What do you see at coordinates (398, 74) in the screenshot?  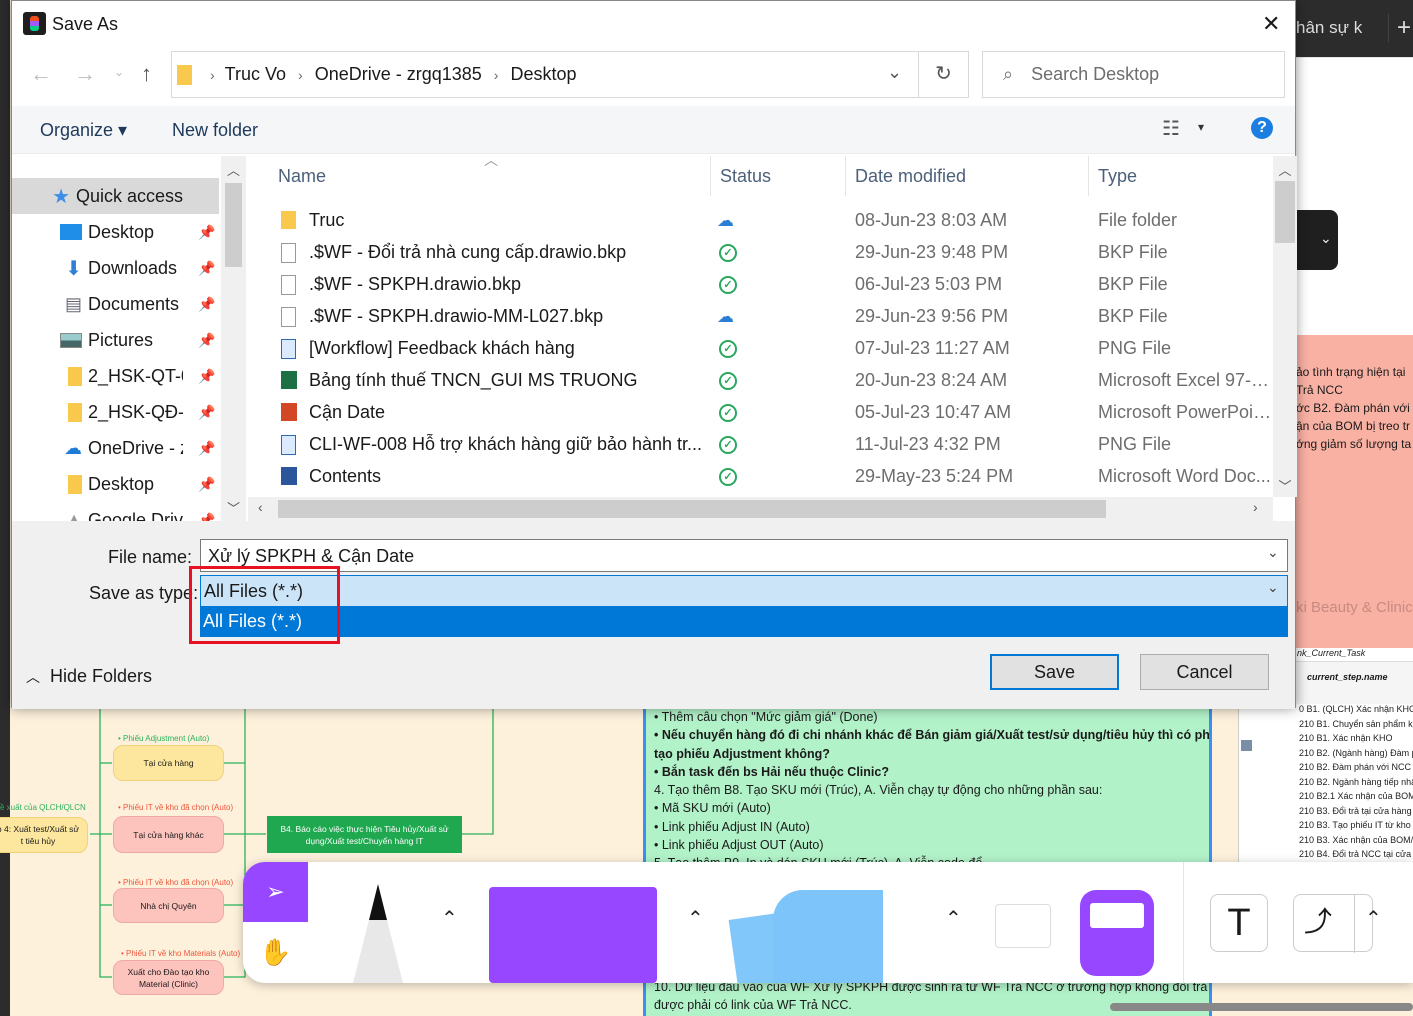 I see `breadcrumb-item: OneDrive - zrgq1385` at bounding box center [398, 74].